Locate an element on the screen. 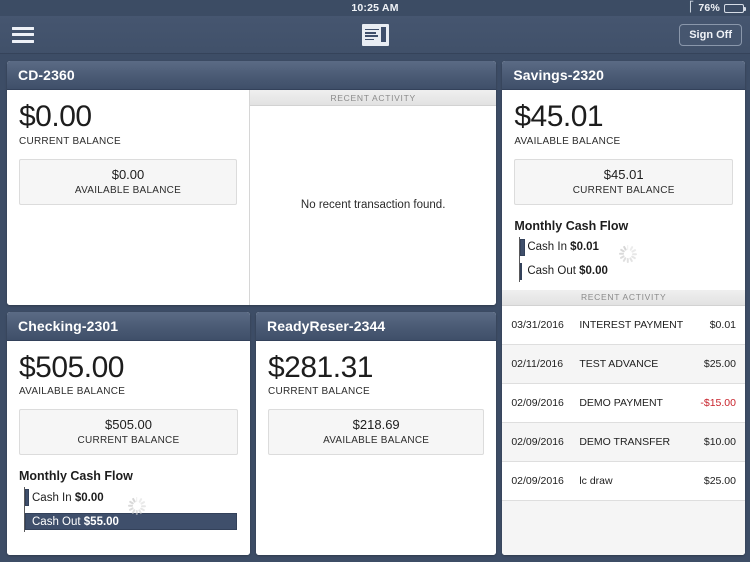 Image resolution: width=750 pixels, height=562 pixels. secondary-balance-box: $45.01 CURRENT BALANCE is located at coordinates (623, 181).